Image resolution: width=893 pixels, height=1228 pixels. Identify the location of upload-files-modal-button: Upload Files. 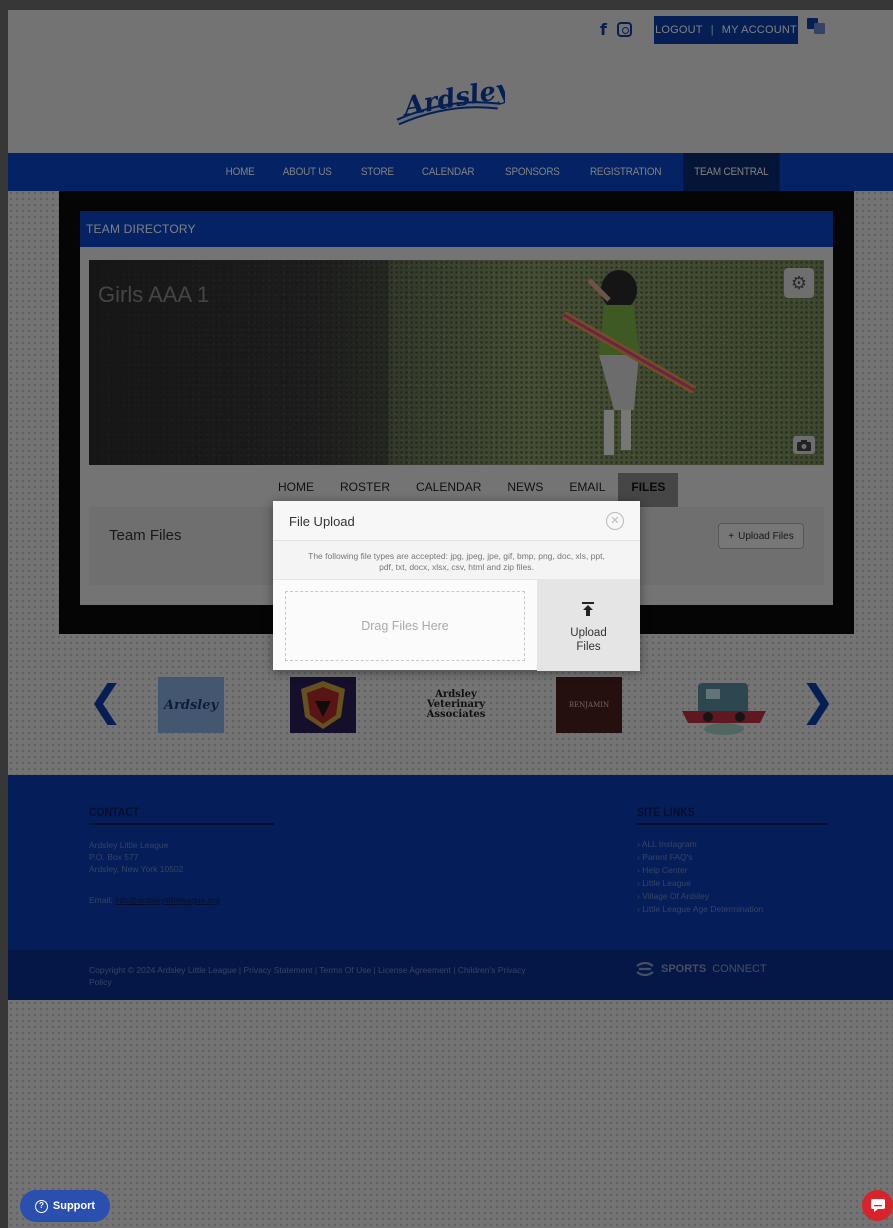
(588, 625).